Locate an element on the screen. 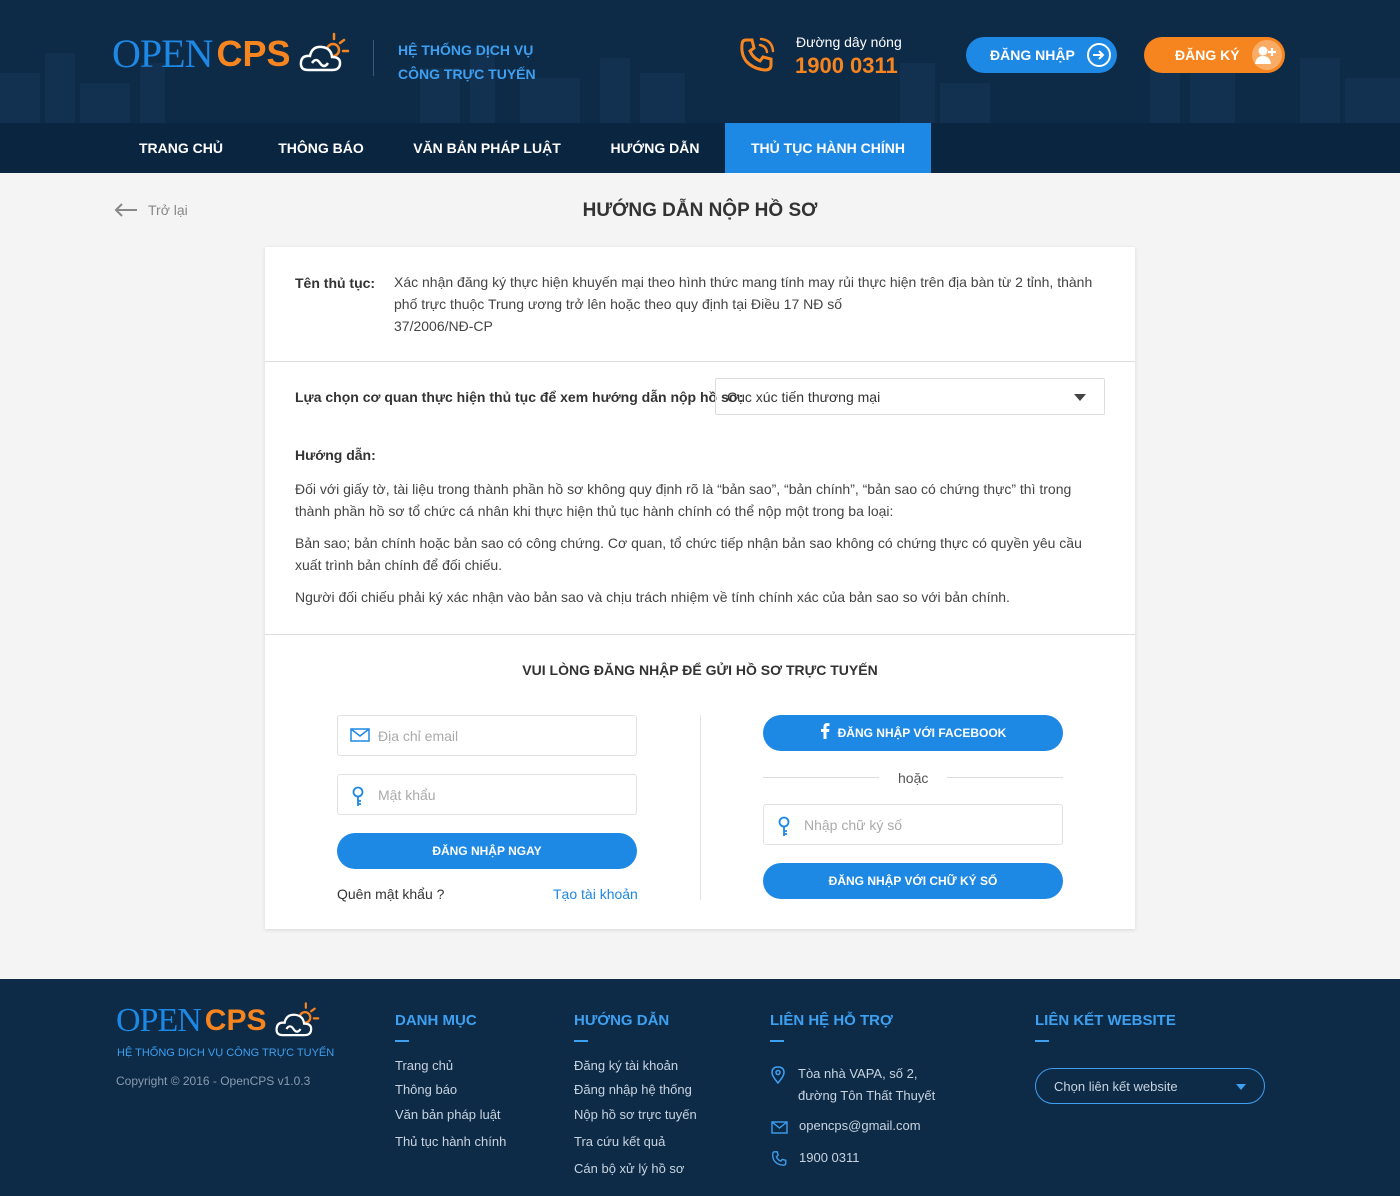 The width and height of the screenshot is (1400, 1196). sign-in-icon is located at coordinates (1099, 55).